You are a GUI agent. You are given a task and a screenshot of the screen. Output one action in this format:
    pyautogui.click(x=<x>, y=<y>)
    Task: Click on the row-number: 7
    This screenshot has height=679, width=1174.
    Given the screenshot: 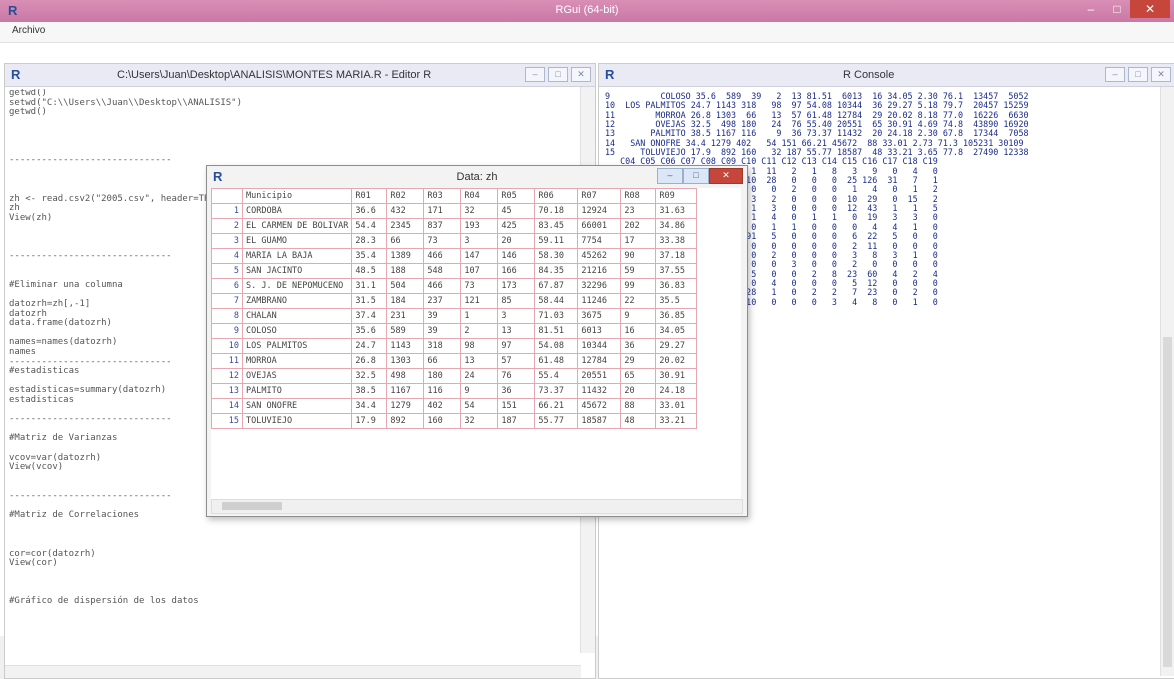 What is the action you would take?
    pyautogui.click(x=227, y=301)
    